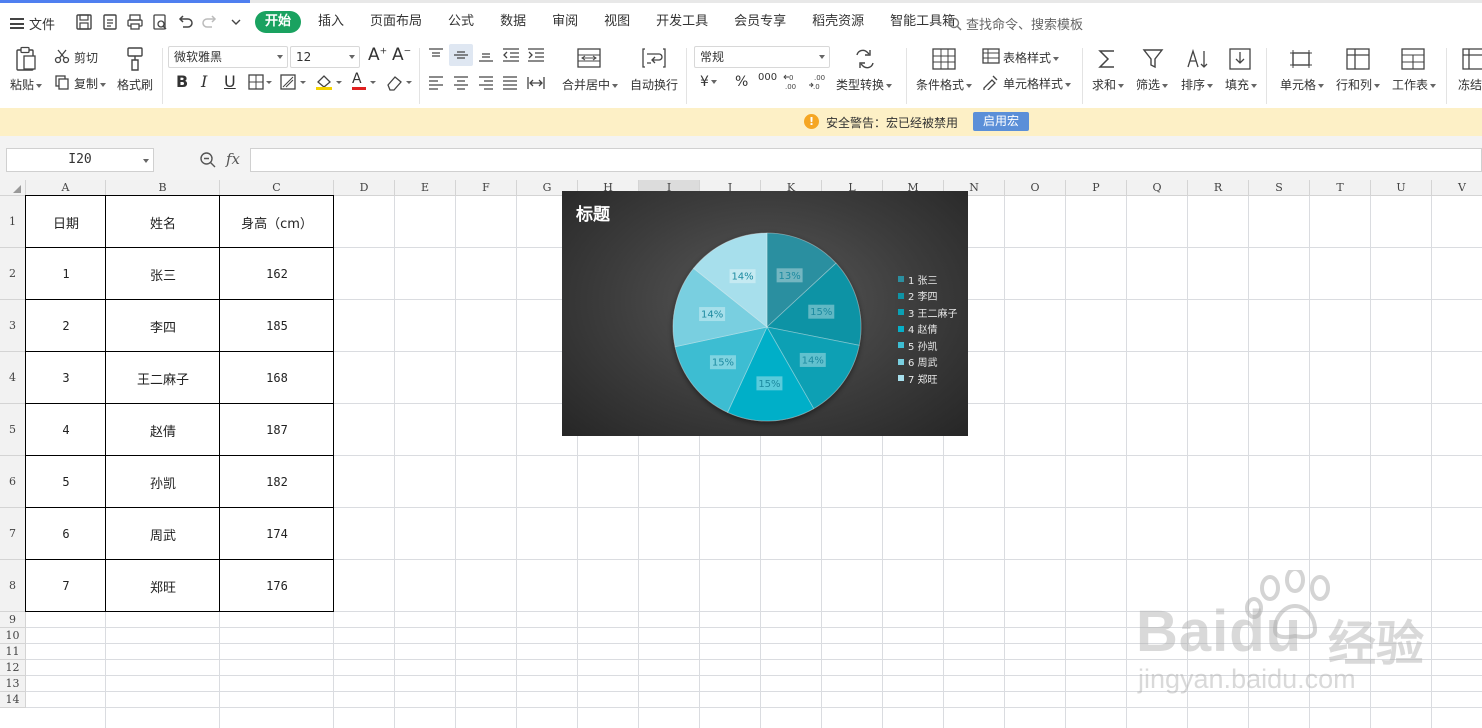  What do you see at coordinates (767, 77) in the screenshot?
I see `thousands-separator-button: 000` at bounding box center [767, 77].